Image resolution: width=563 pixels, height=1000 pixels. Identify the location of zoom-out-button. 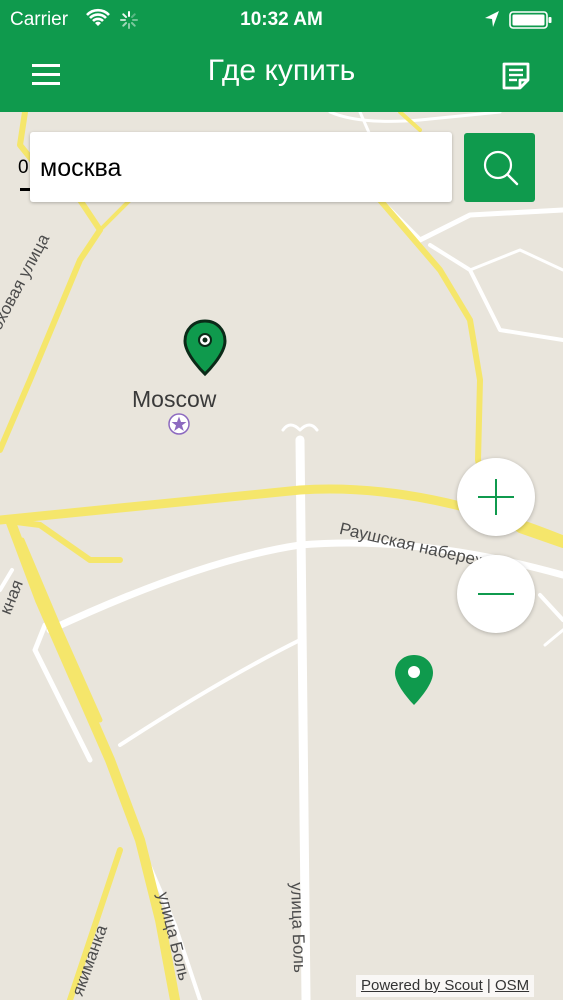
(496, 594).